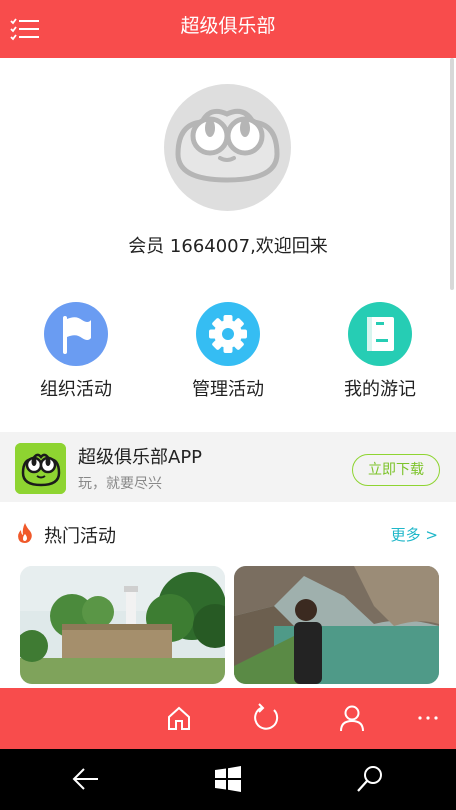  Describe the element at coordinates (228, 334) in the screenshot. I see `gear-icon` at that location.